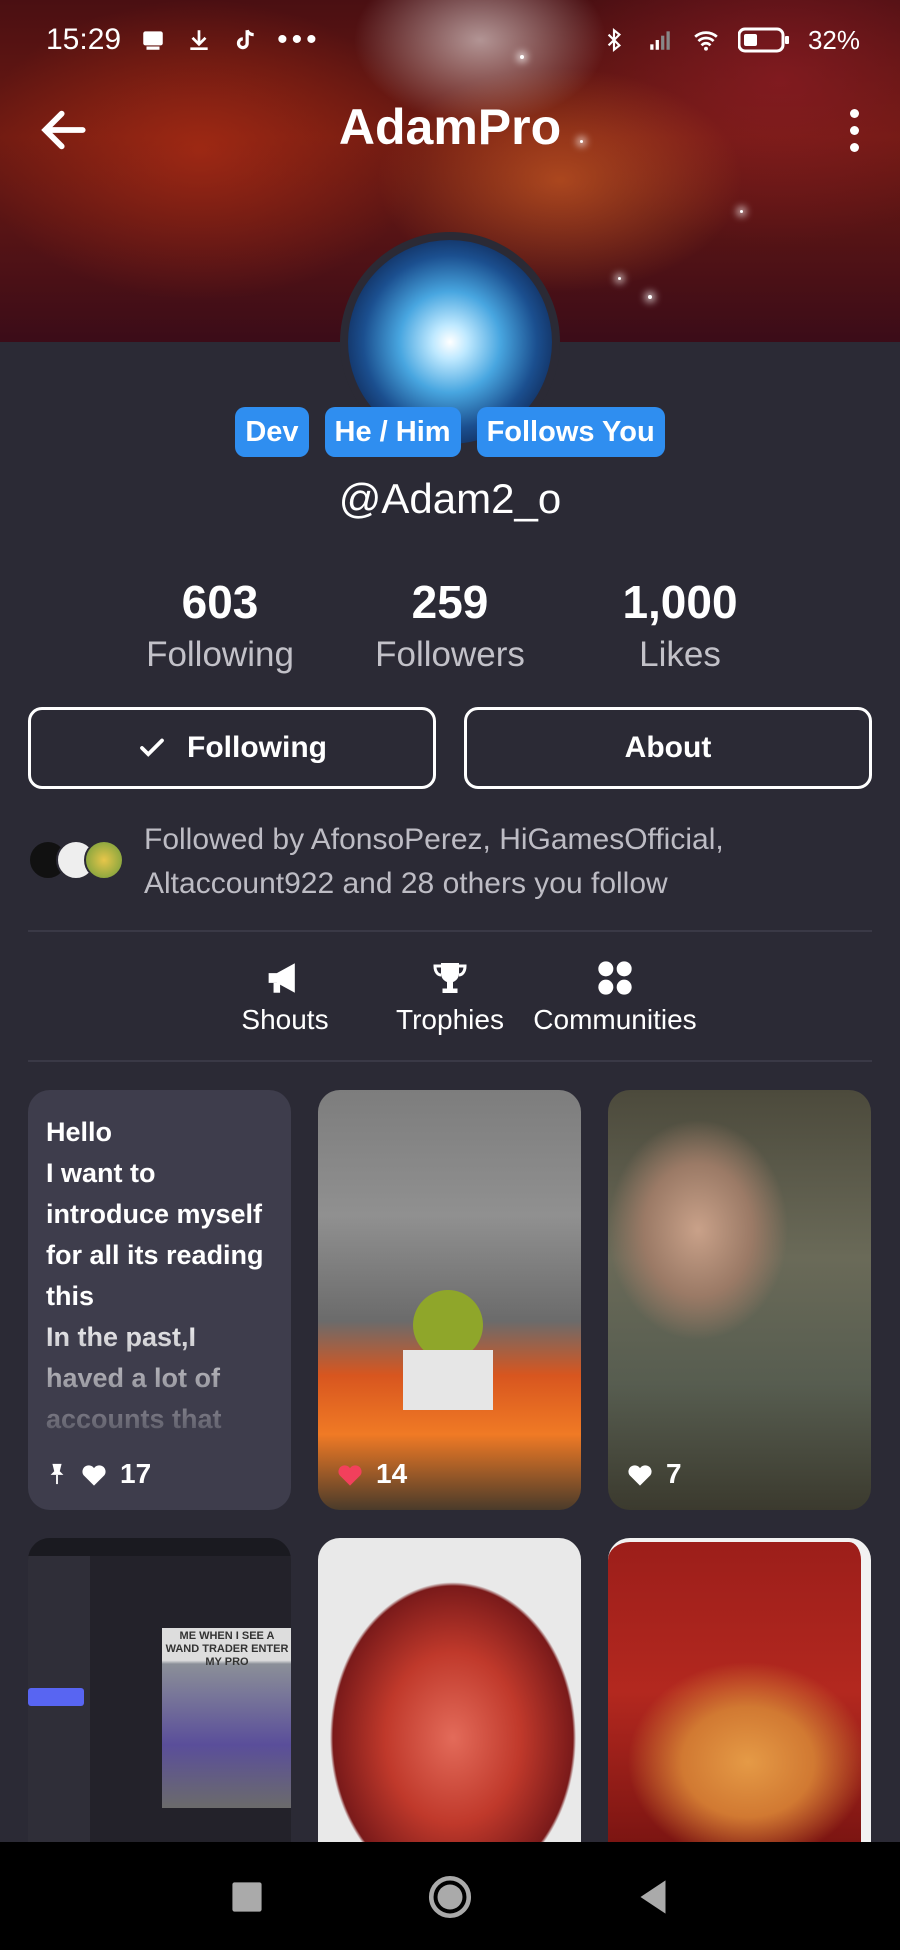 This screenshot has width=900, height=1950. I want to click on tab-shouts-label: Shouts, so click(285, 1019).